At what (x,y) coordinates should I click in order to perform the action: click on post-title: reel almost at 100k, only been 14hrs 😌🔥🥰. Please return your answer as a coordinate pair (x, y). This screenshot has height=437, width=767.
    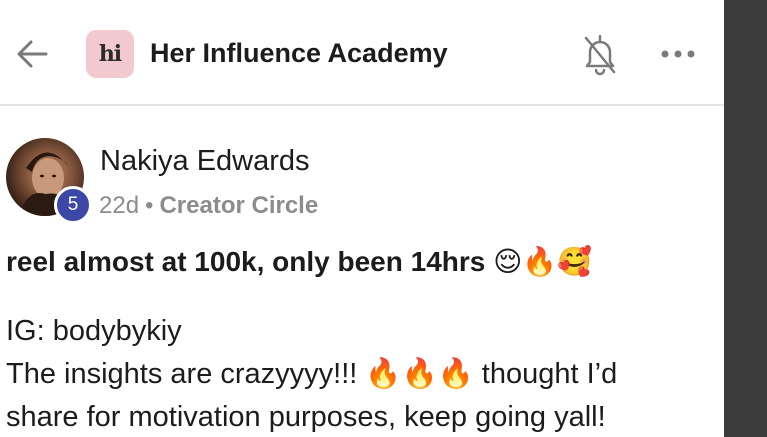
    Looking at the image, I should click on (299, 261).